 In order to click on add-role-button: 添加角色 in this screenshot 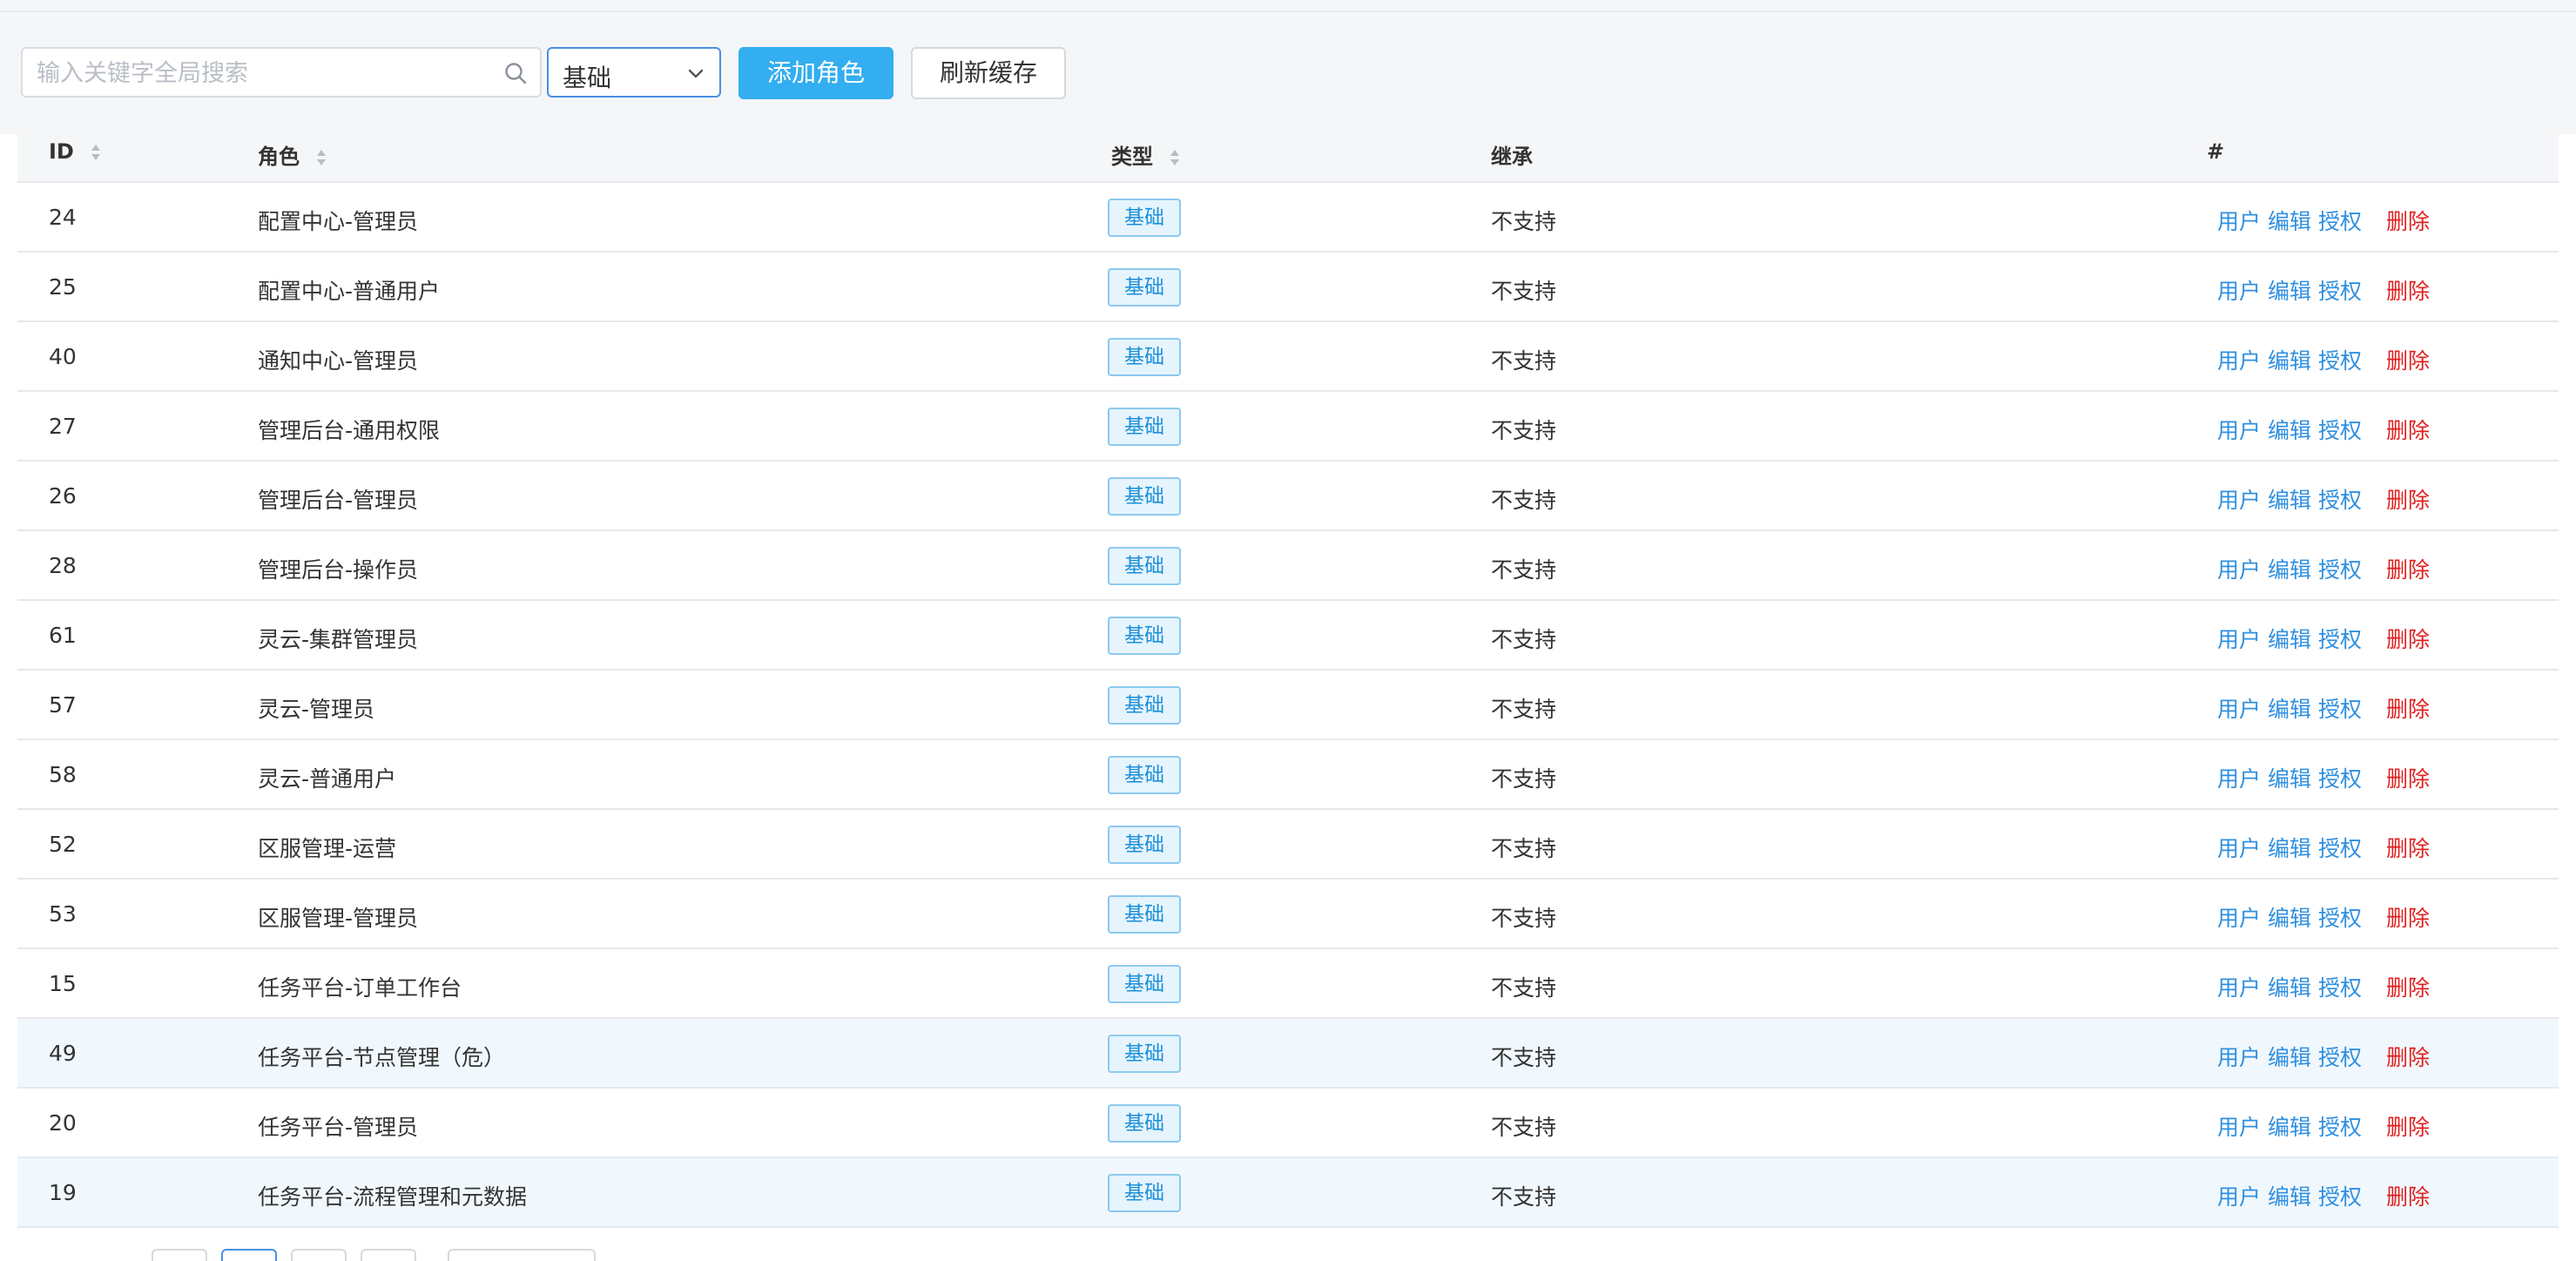, I will do `click(816, 73)`.